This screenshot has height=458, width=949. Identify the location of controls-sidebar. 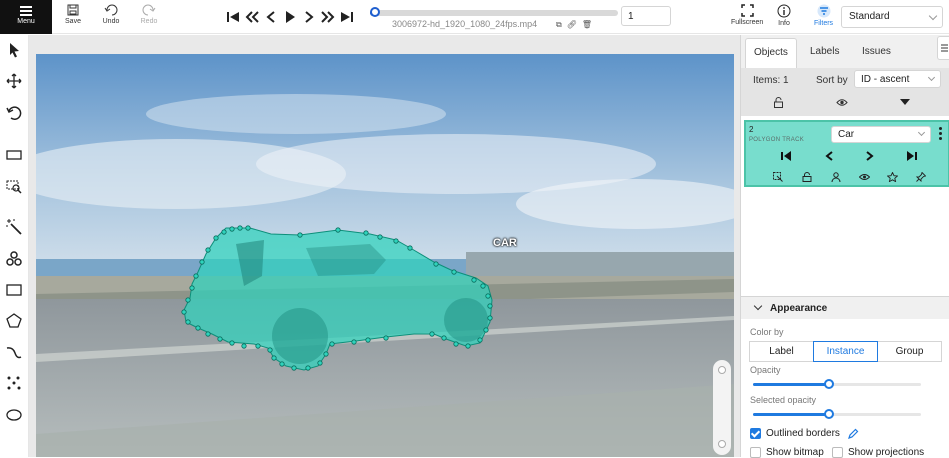
(14, 246).